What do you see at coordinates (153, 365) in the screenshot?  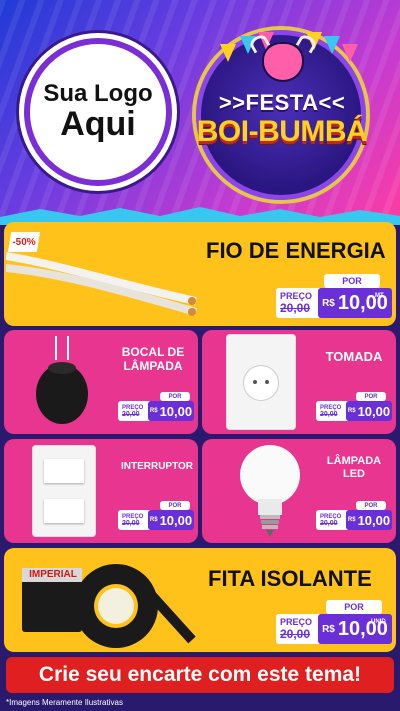 I see `product-title-bocal-line2: LÂMPADA` at bounding box center [153, 365].